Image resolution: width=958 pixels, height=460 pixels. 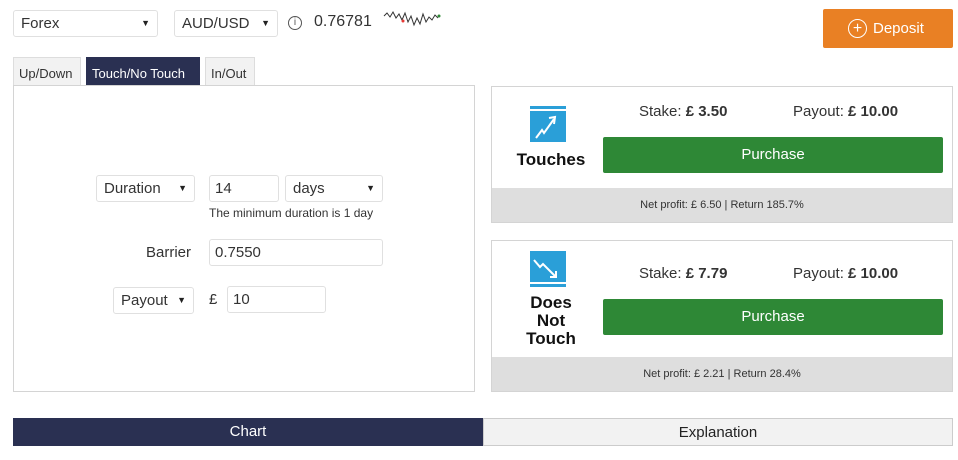 I want to click on barrier-value: 0.7550, so click(x=238, y=252).